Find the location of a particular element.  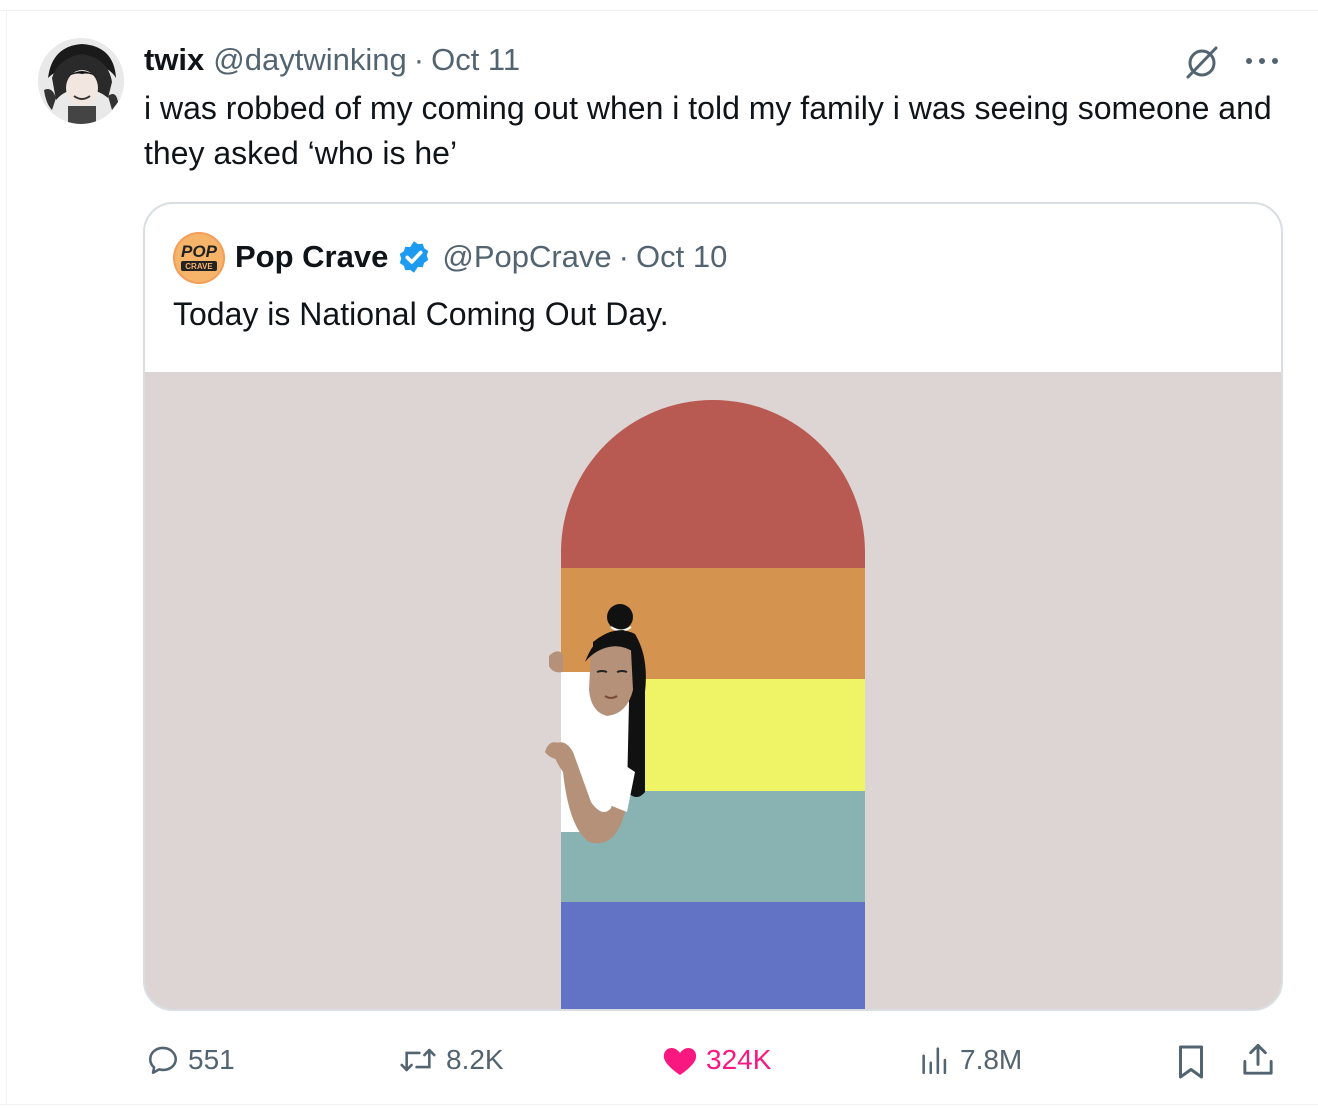

quoted-header: Pop Crave @PopCrave · Oct 10 is located at coordinates (481, 257).